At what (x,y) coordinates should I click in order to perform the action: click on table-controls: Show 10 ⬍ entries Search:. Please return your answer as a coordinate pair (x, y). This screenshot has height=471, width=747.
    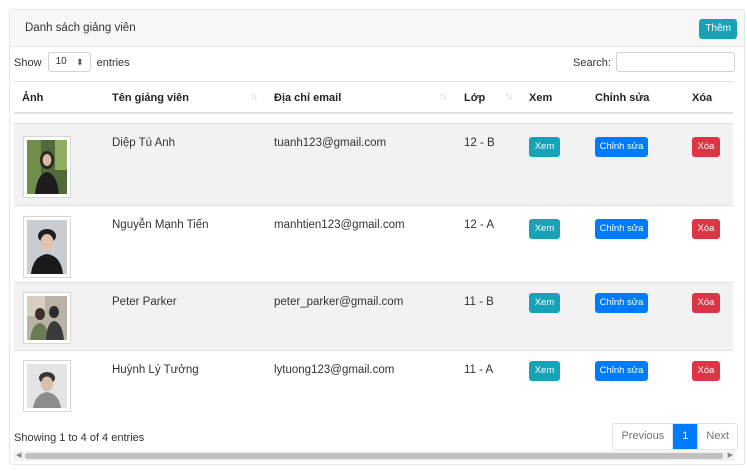
    Looking at the image, I should click on (374, 63).